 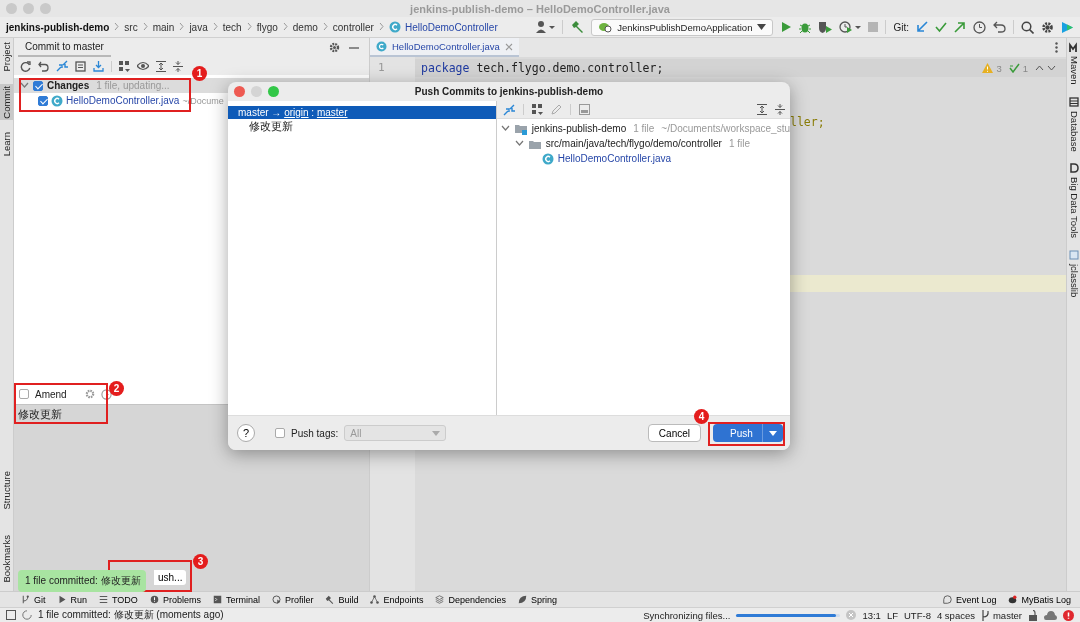 What do you see at coordinates (1067, 27) in the screenshot?
I see `app-logo-icon` at bounding box center [1067, 27].